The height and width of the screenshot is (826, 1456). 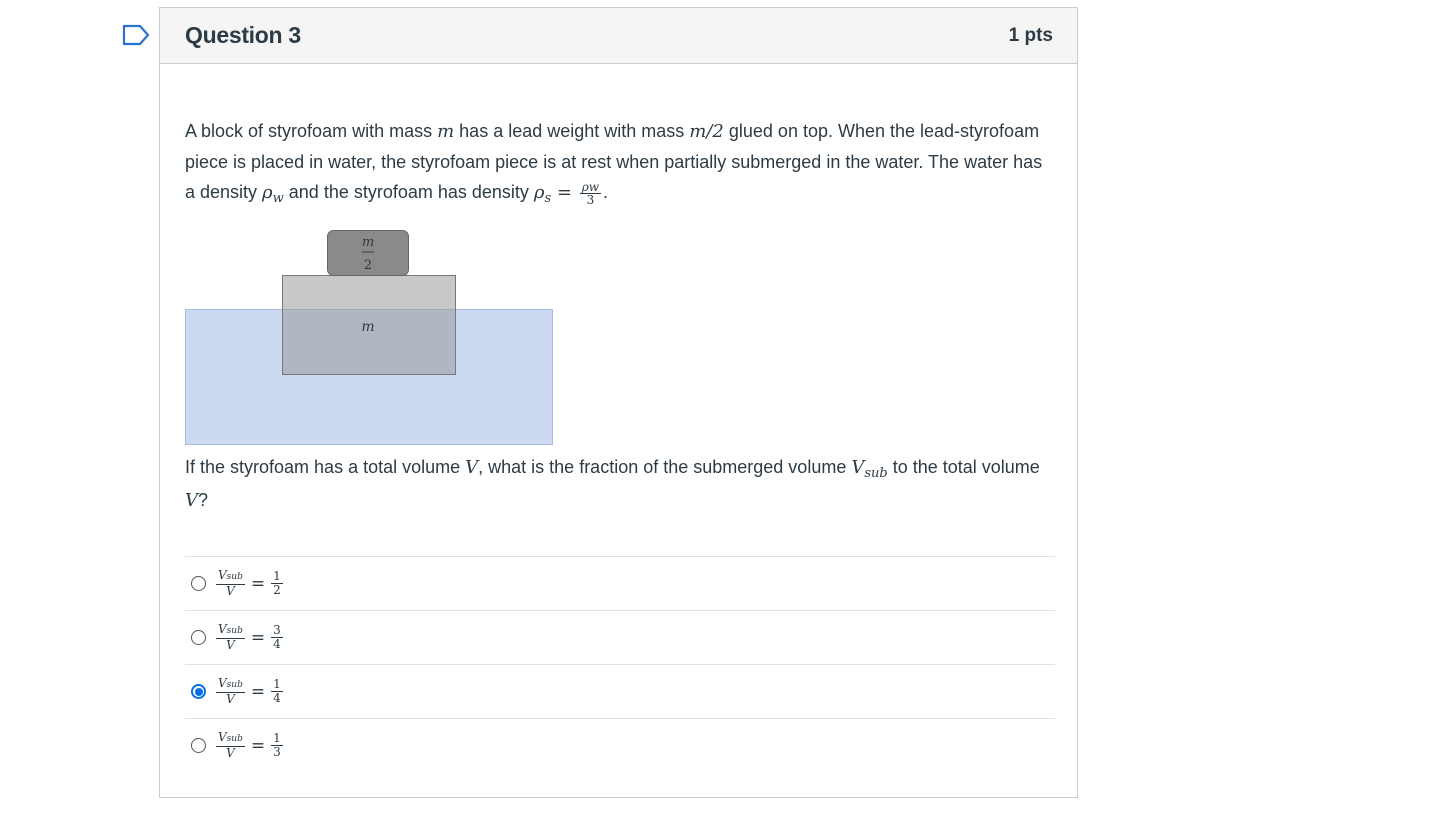 I want to click on question-text-segment: and the styrofoam has density, so click(x=408, y=192).